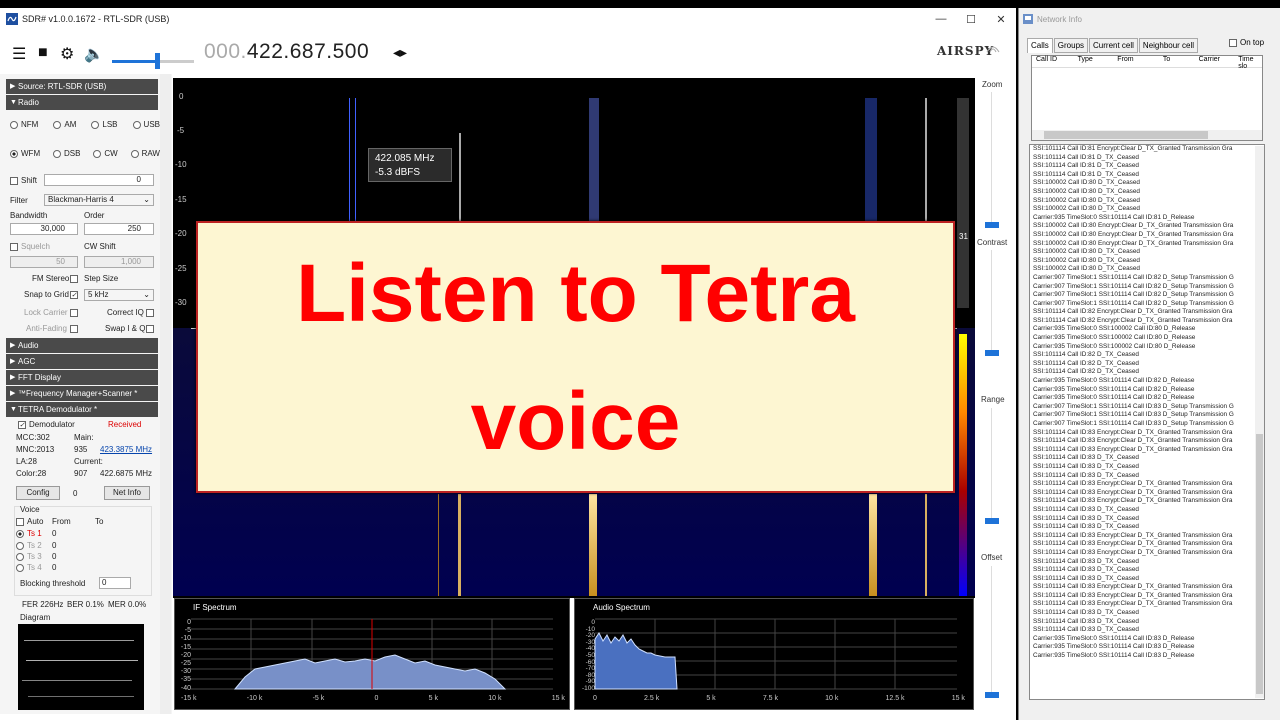  I want to click on contrast-slider-track, so click(991, 300).